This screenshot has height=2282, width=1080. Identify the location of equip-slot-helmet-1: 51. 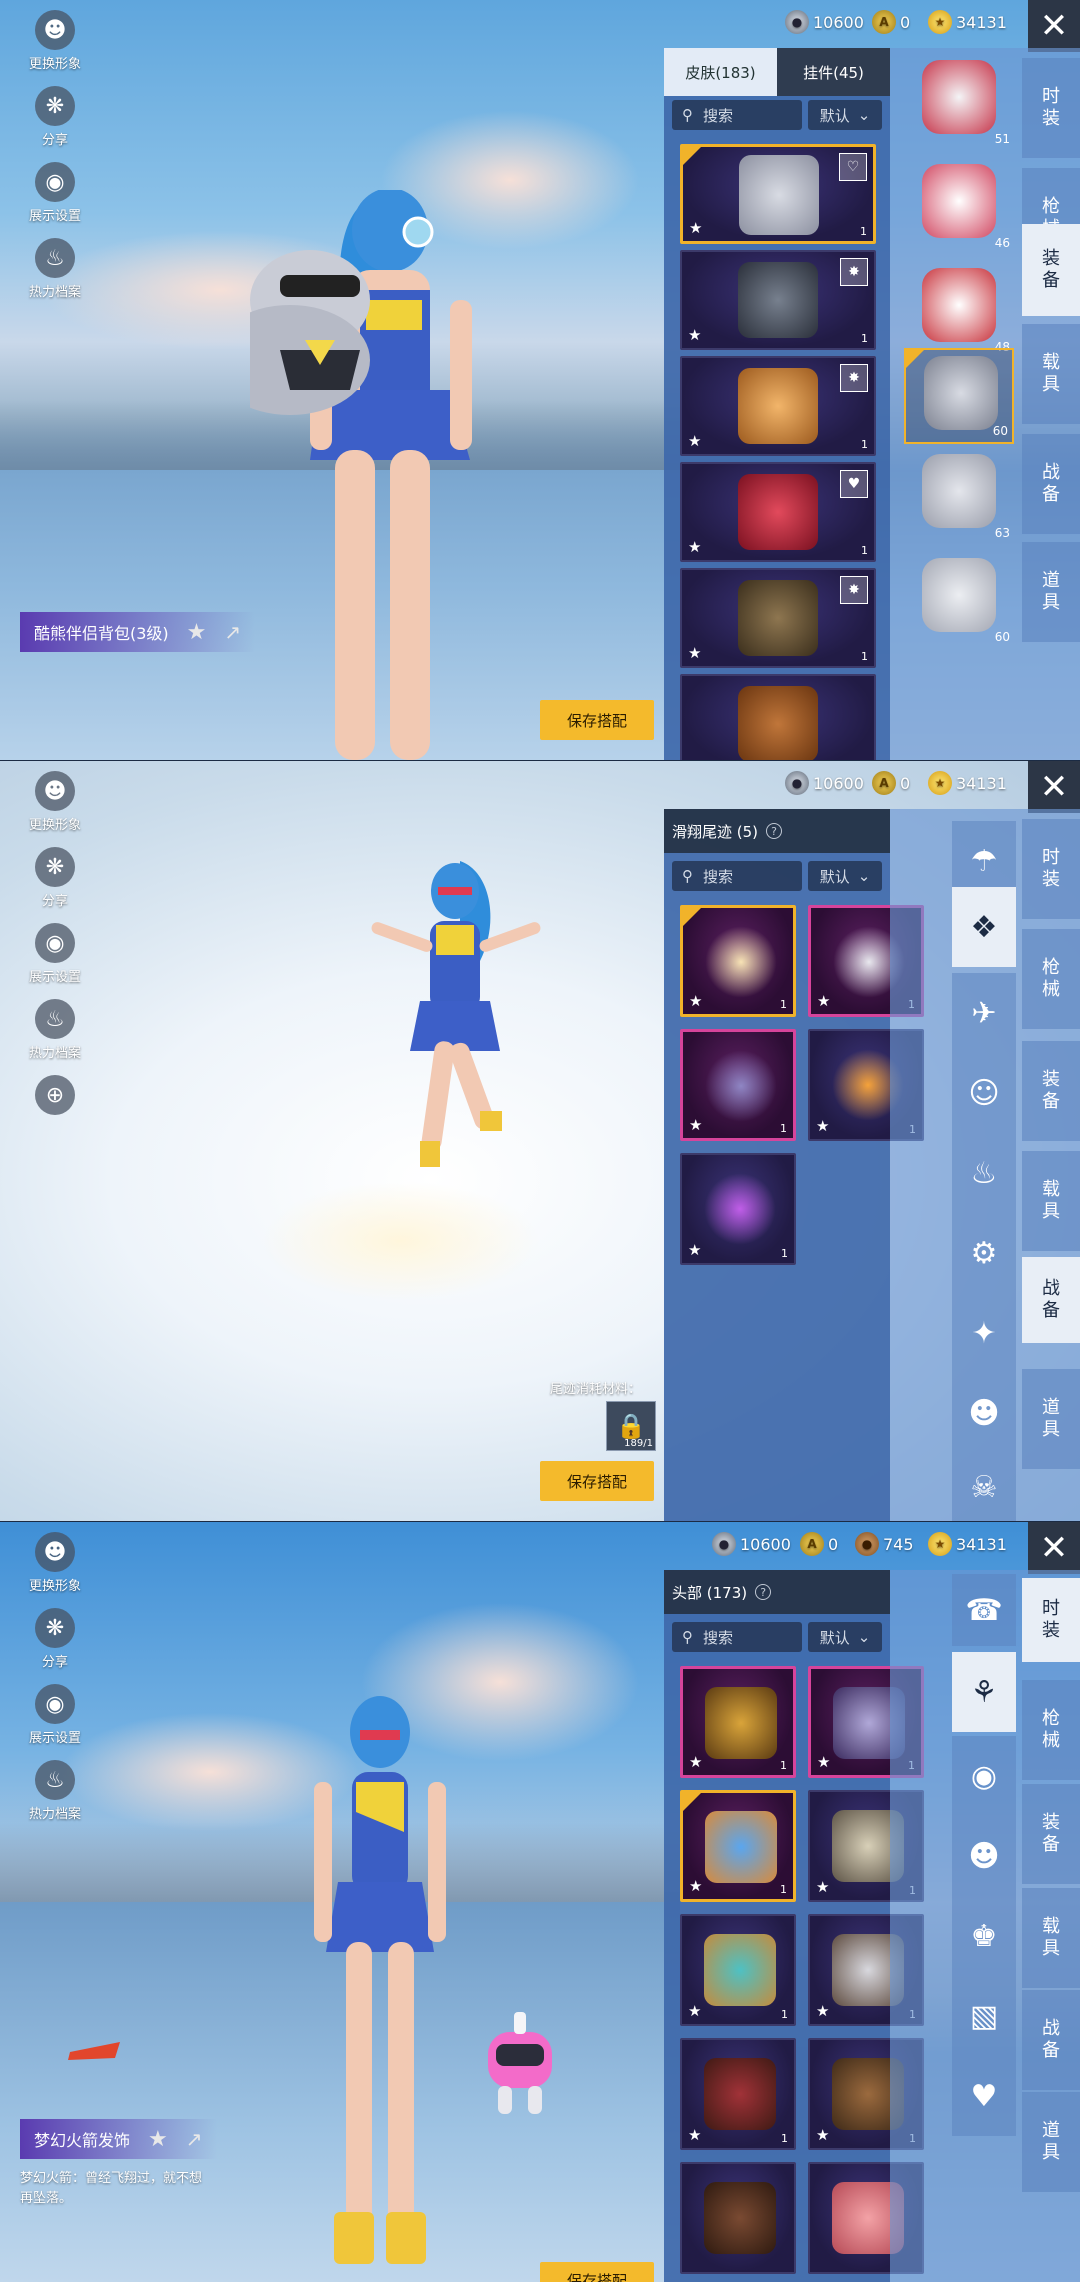
(959, 102).